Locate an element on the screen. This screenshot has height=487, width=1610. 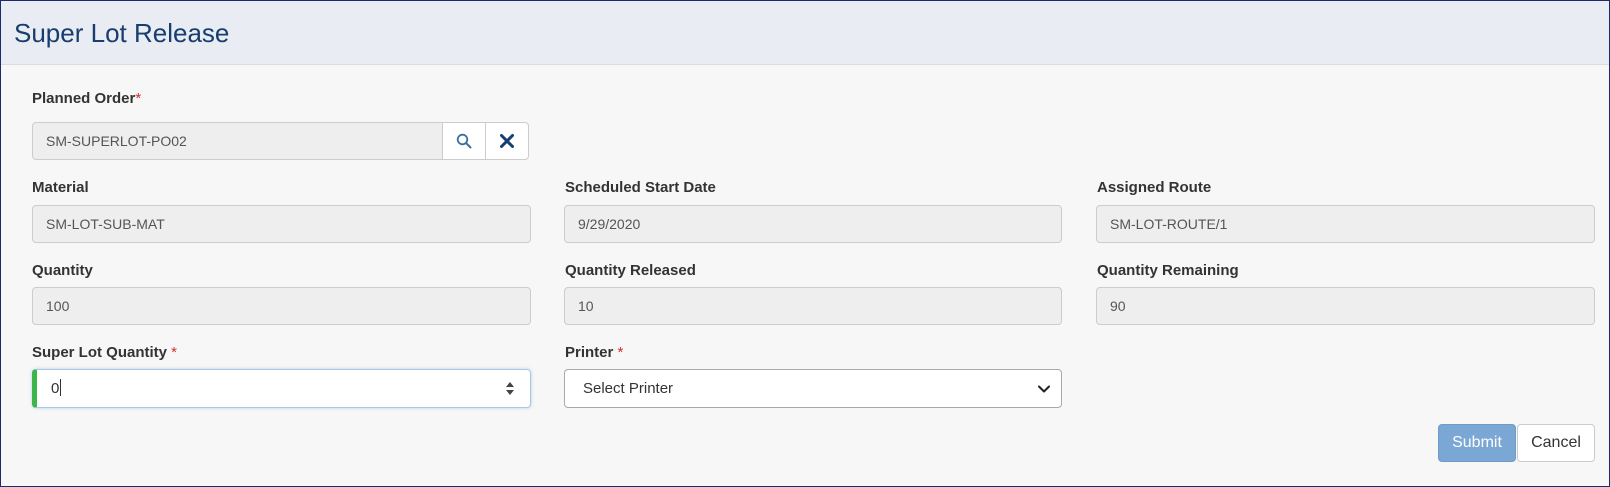
super-lot-quantity-label: Super Lot Quantity * is located at coordinates (104, 352).